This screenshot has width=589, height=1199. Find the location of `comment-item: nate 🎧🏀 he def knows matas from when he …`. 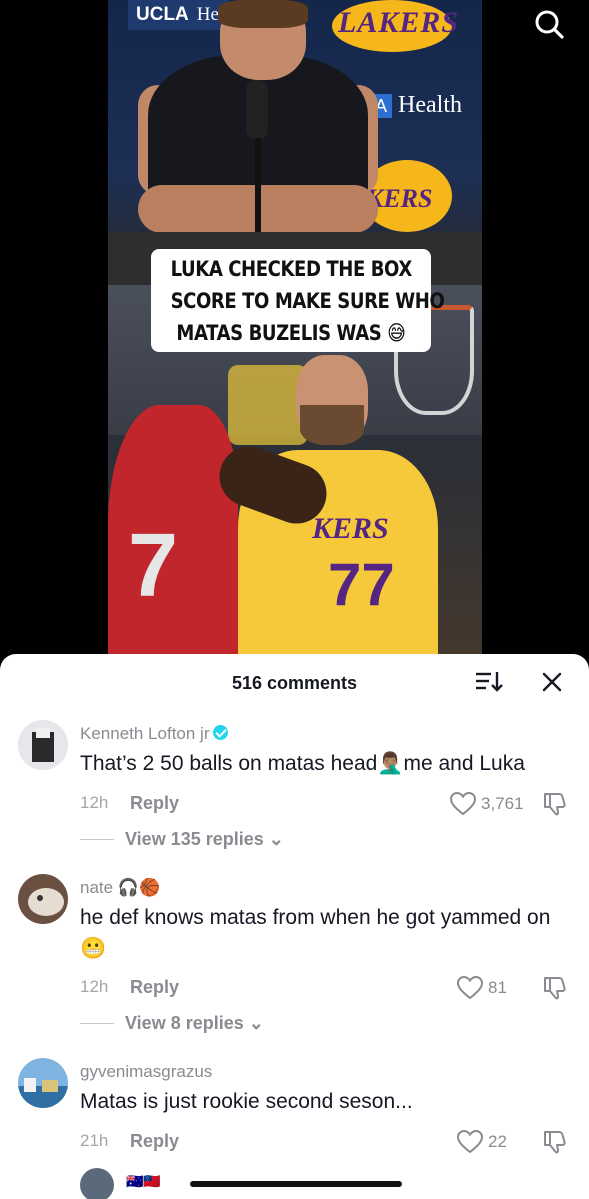

comment-item: nate 🎧🏀 he def knows matas from when he … is located at coordinates (294, 957).